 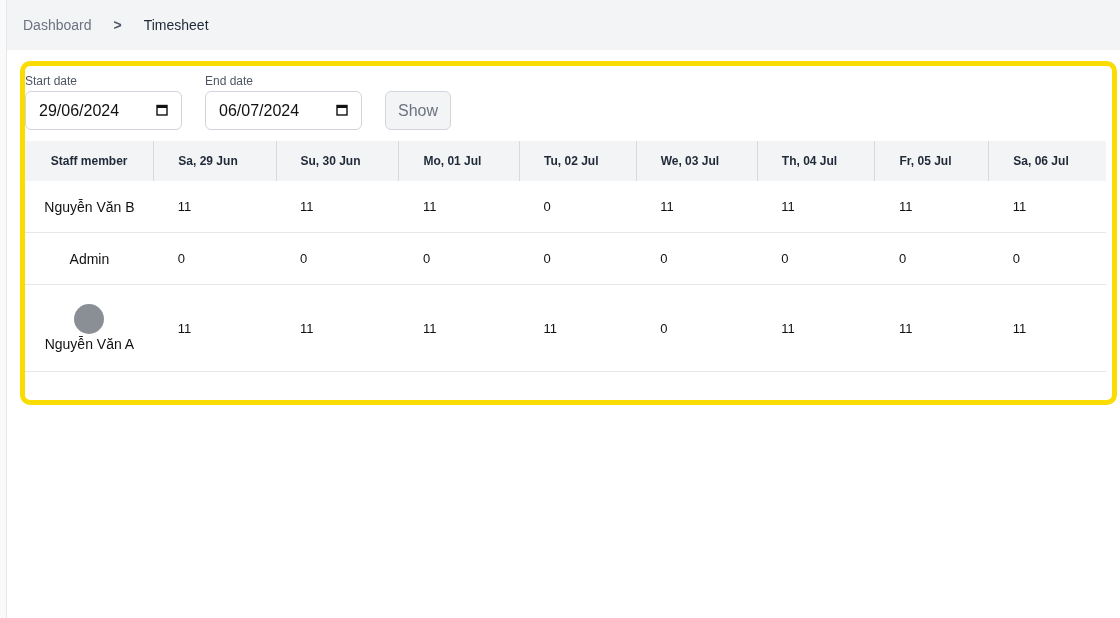 I want to click on show-button: Show, so click(x=418, y=110).